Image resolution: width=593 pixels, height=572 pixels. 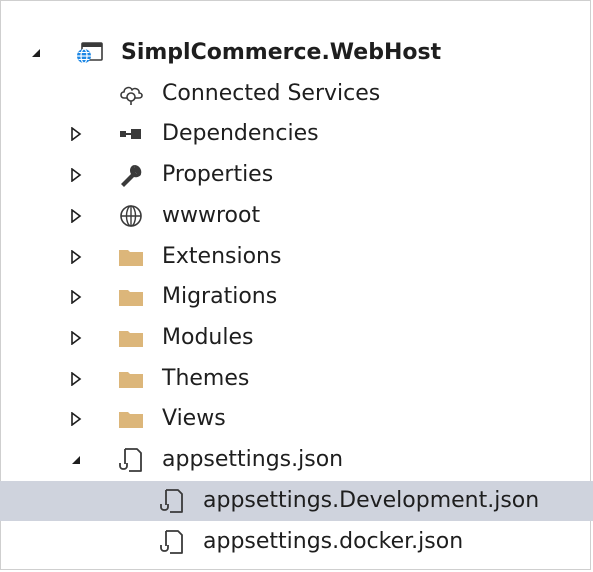 I want to click on tree-node-appsettings-development-json: appsettings.Development.json, so click(x=296, y=501).